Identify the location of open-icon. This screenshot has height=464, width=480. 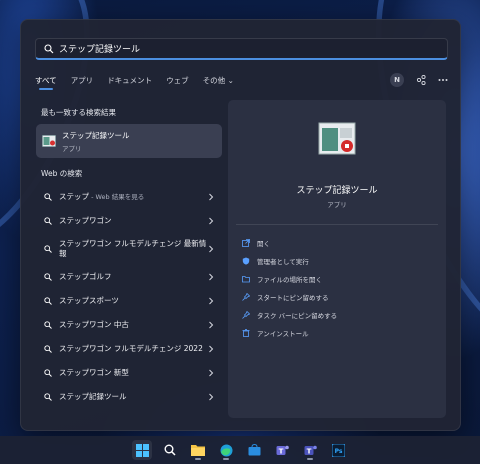
(246, 243).